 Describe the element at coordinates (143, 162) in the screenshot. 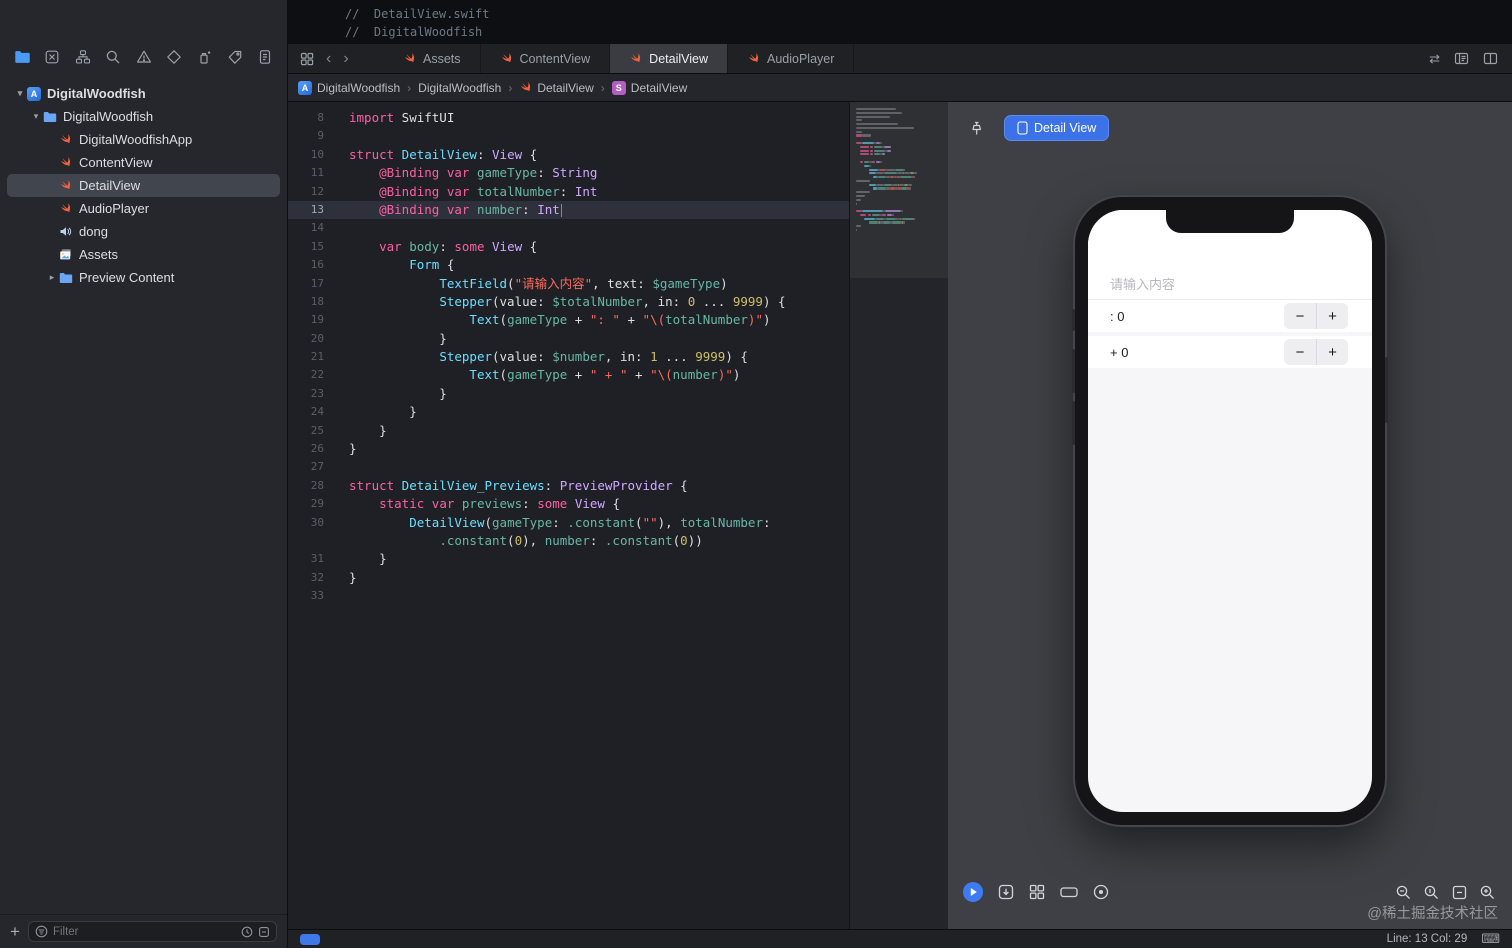

I see `sidebar-item-contentview: ContentView` at that location.